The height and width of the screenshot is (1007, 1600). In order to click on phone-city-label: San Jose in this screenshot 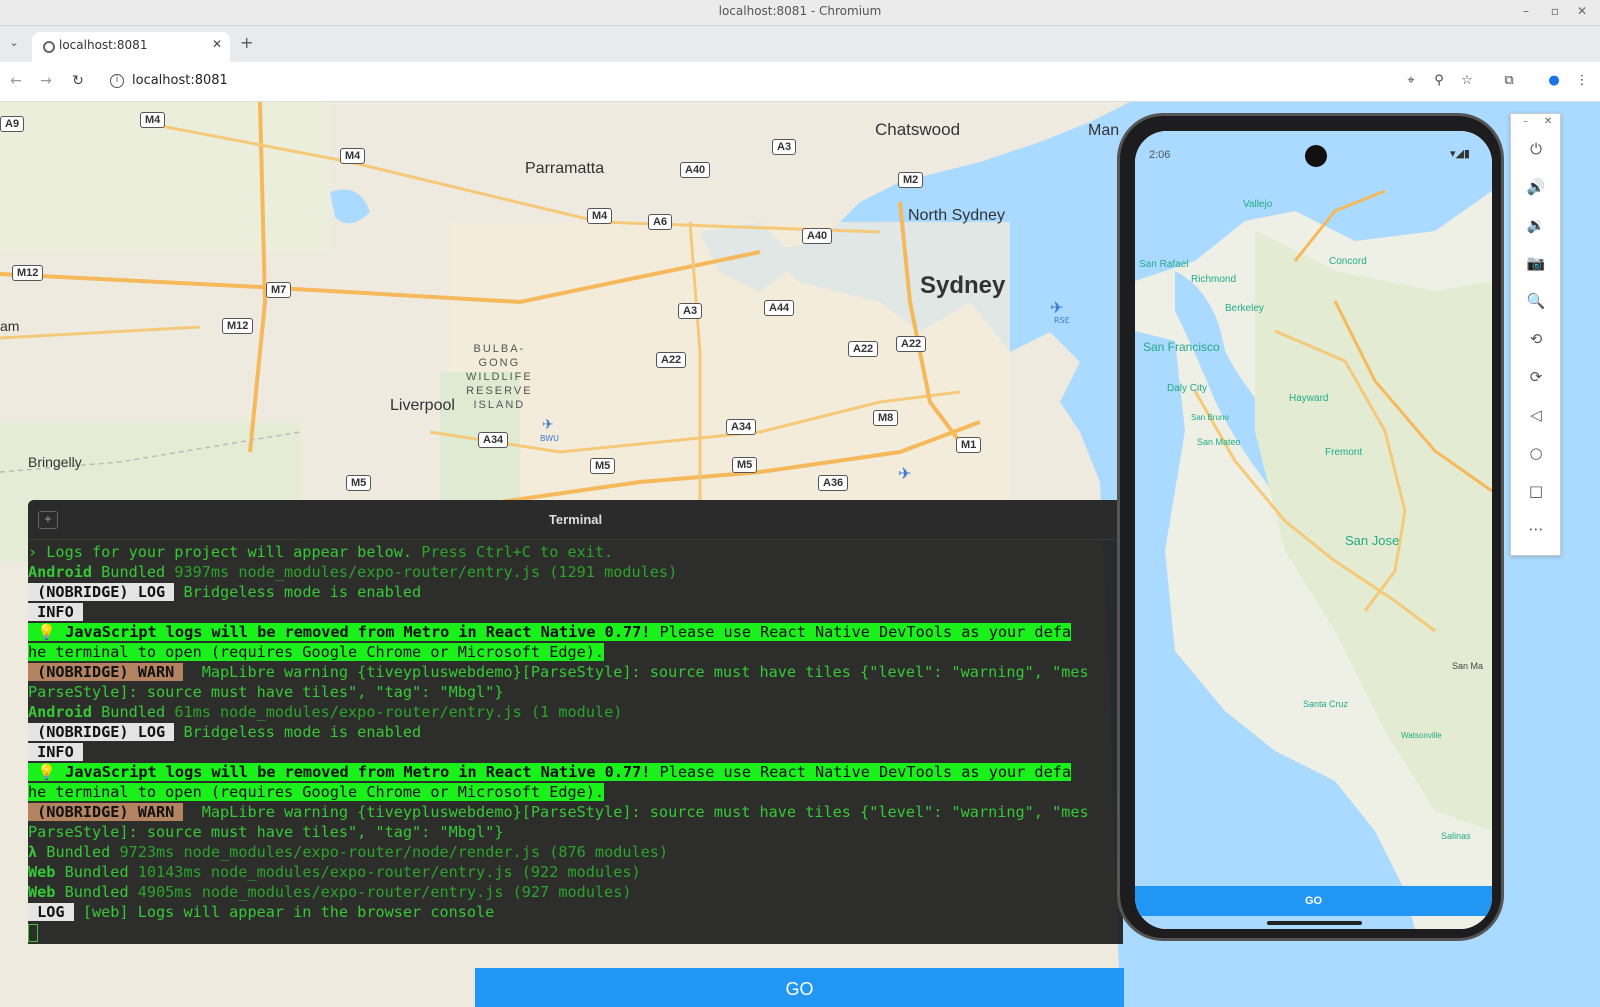, I will do `click(1372, 540)`.